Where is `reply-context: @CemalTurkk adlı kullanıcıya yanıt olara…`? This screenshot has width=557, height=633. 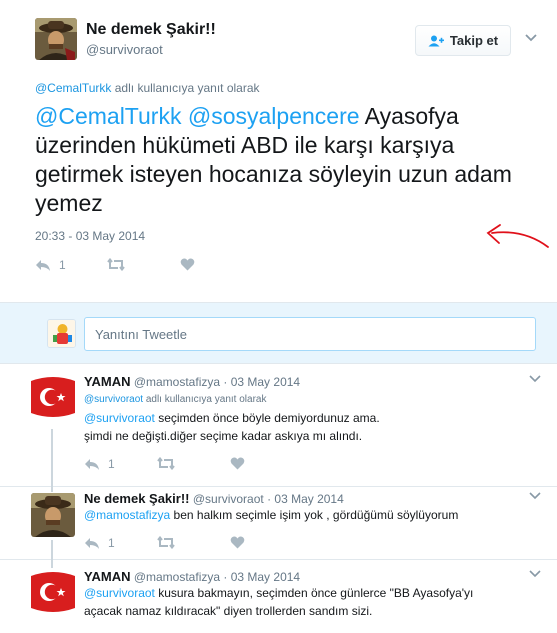
reply-context: @CemalTurkk adlı kullanıcıya yanıt olara… is located at coordinates (147, 88).